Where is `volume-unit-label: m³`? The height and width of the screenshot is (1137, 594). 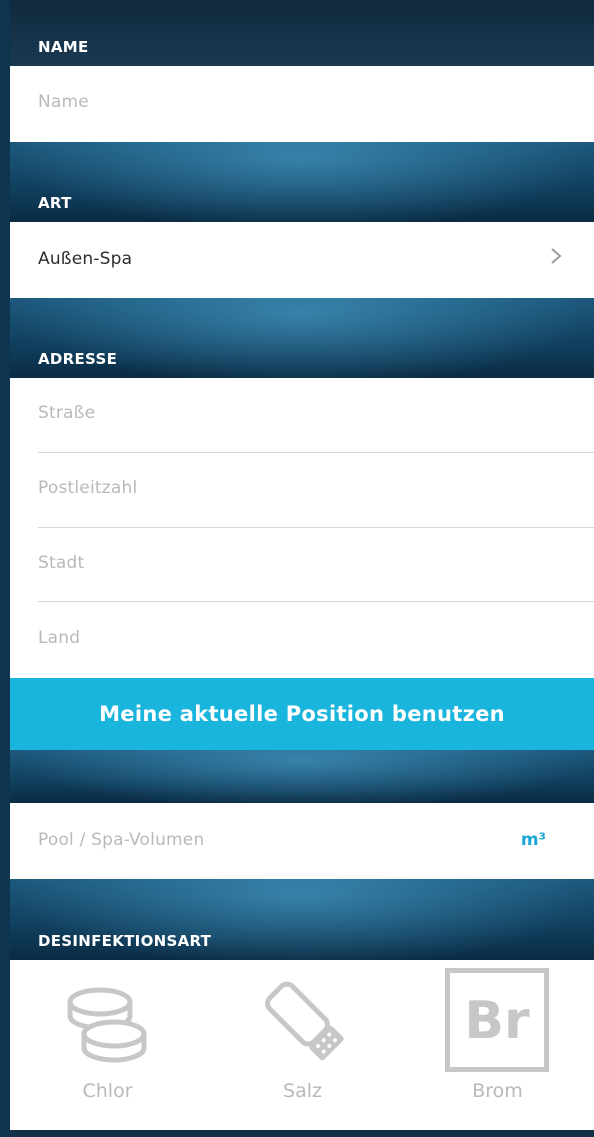 volume-unit-label: m³ is located at coordinates (533, 840).